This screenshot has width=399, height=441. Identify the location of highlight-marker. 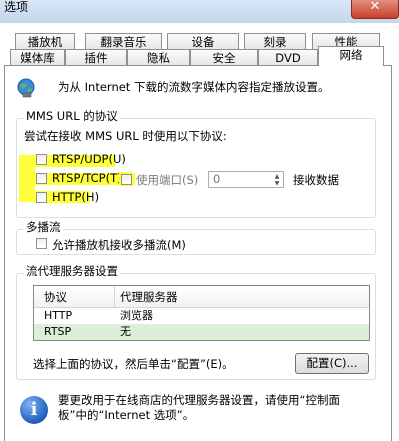
(27, 178).